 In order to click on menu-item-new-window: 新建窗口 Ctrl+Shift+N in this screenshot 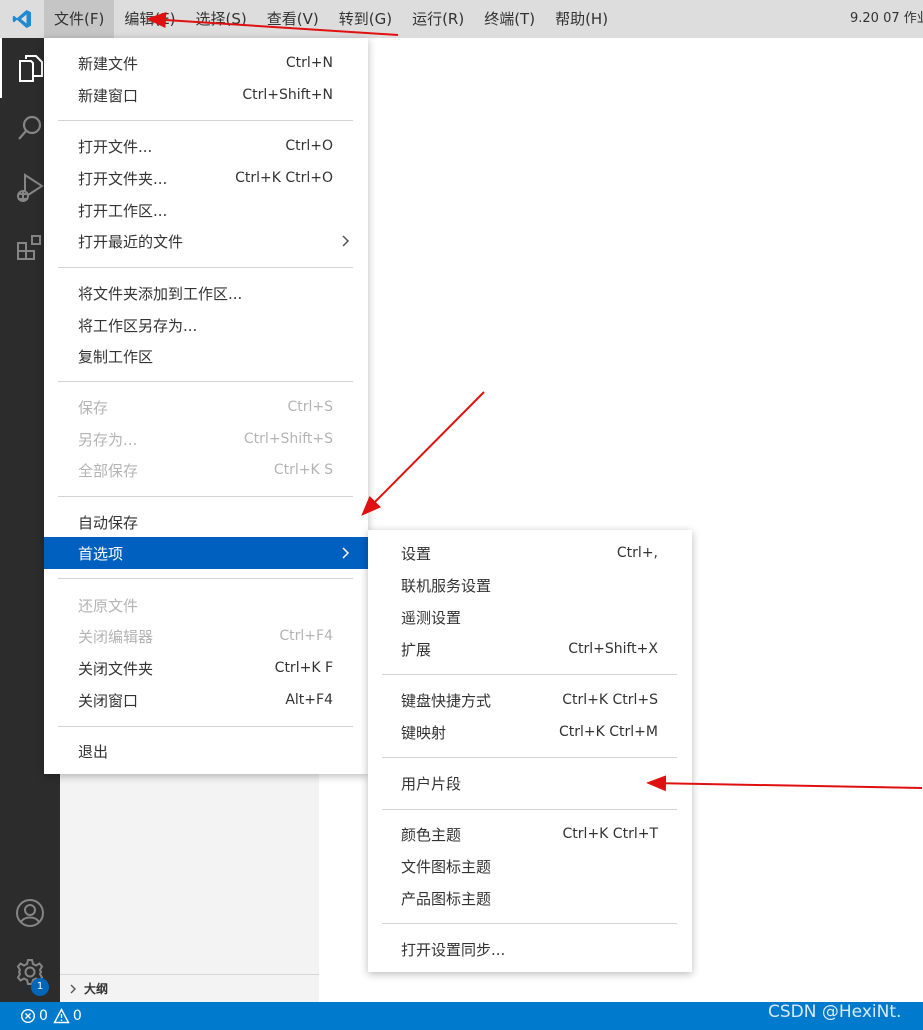, I will do `click(206, 95)`.